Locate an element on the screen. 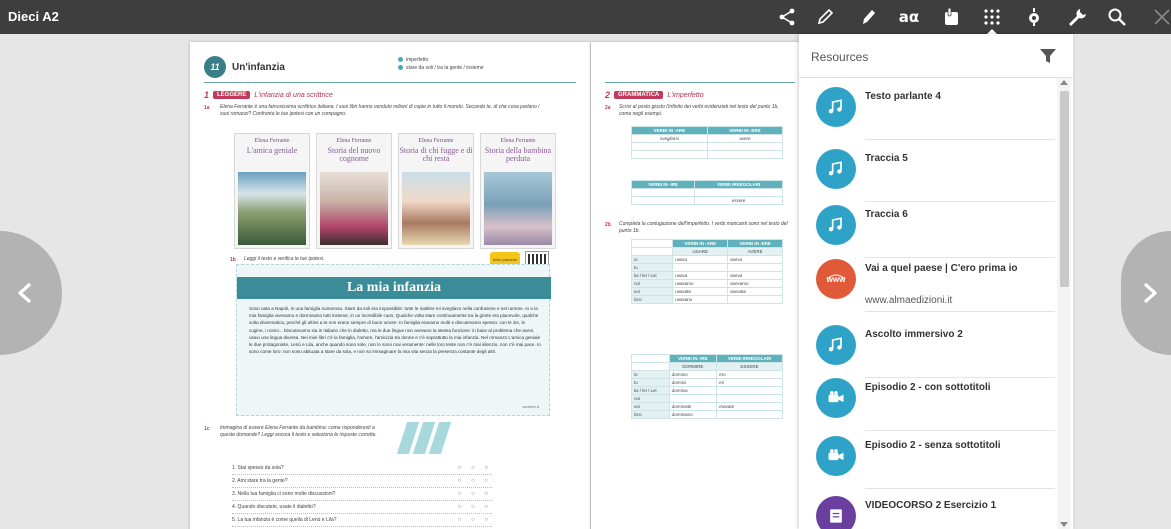 Image resolution: width=1171 pixels, height=529 pixels. scrollbar is located at coordinates (1064, 303).